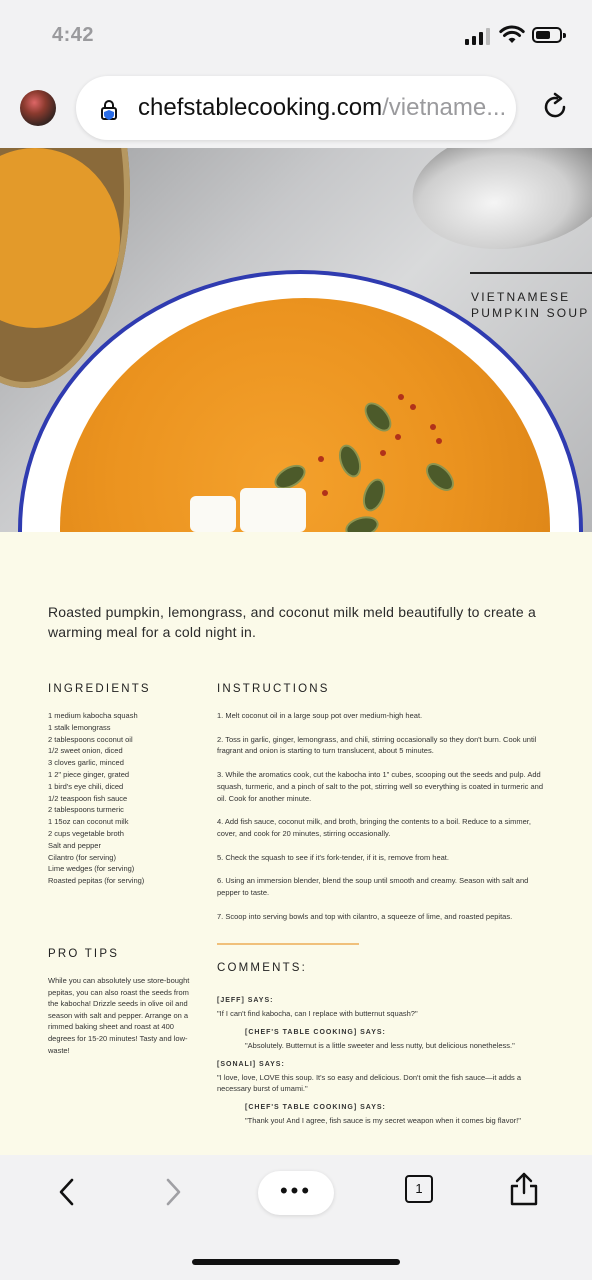  What do you see at coordinates (512, 34) in the screenshot?
I see `wifi-icon` at bounding box center [512, 34].